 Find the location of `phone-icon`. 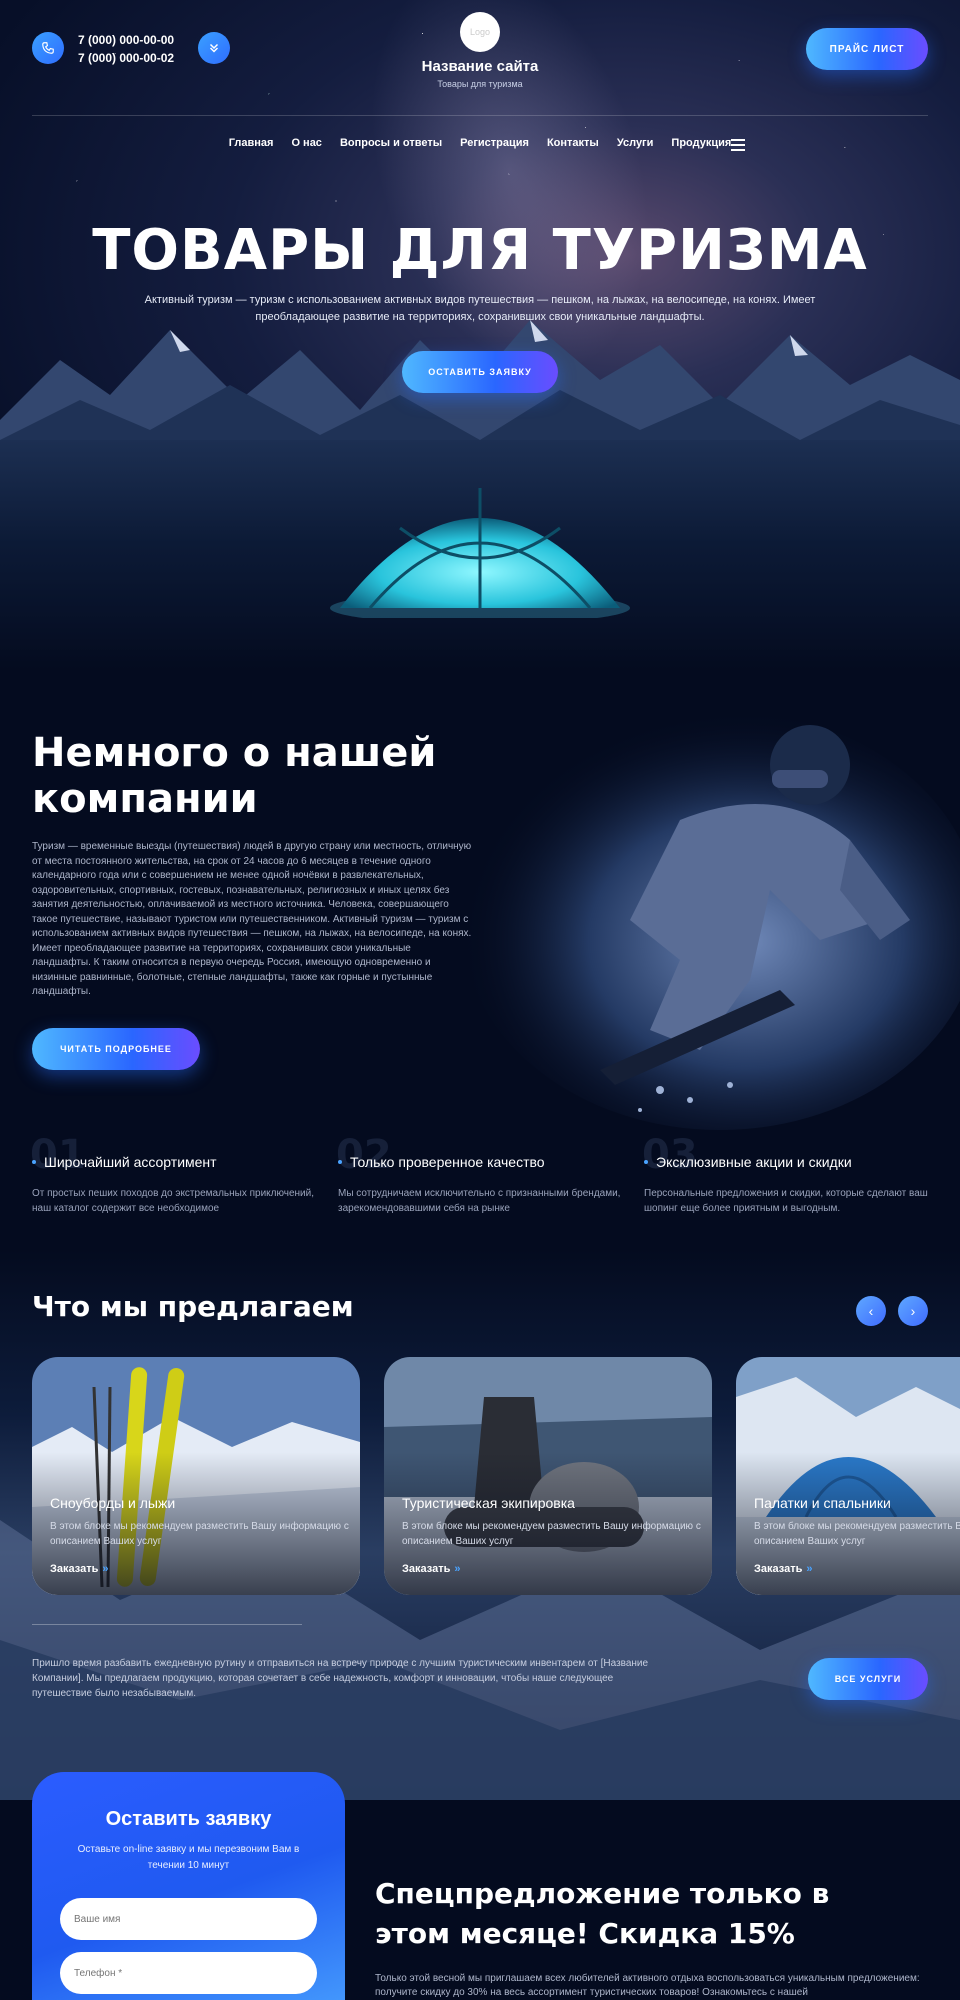

phone-icon is located at coordinates (48, 48).